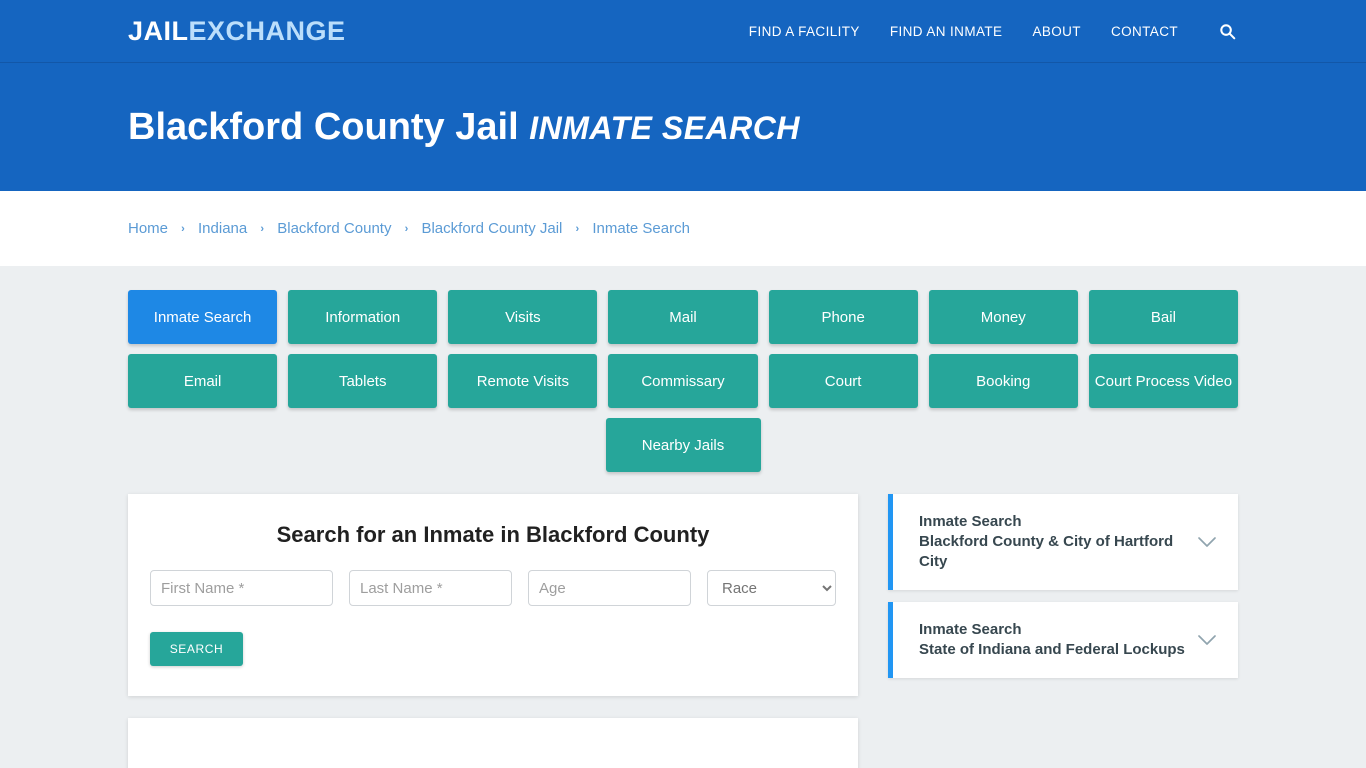 The height and width of the screenshot is (768, 1366). I want to click on age-input, so click(609, 588).